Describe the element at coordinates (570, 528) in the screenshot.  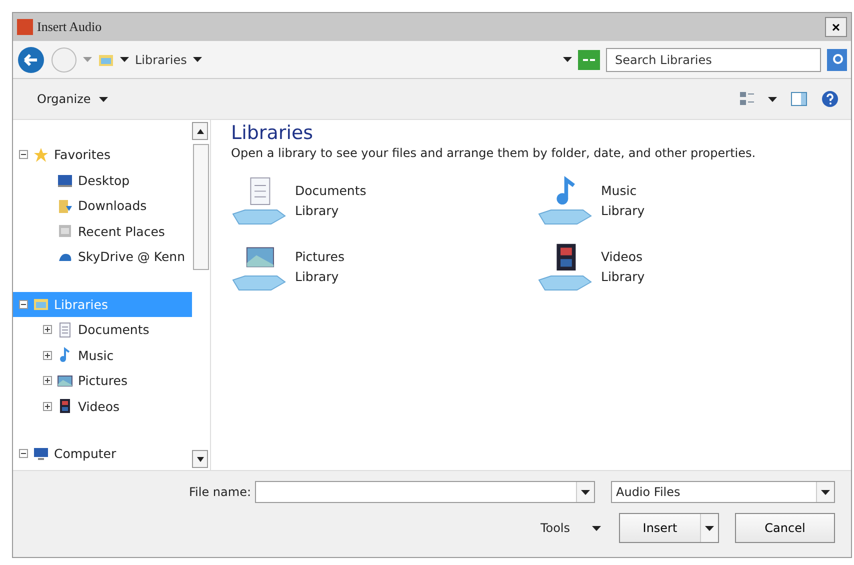
I see `tools-menu: Tools` at that location.